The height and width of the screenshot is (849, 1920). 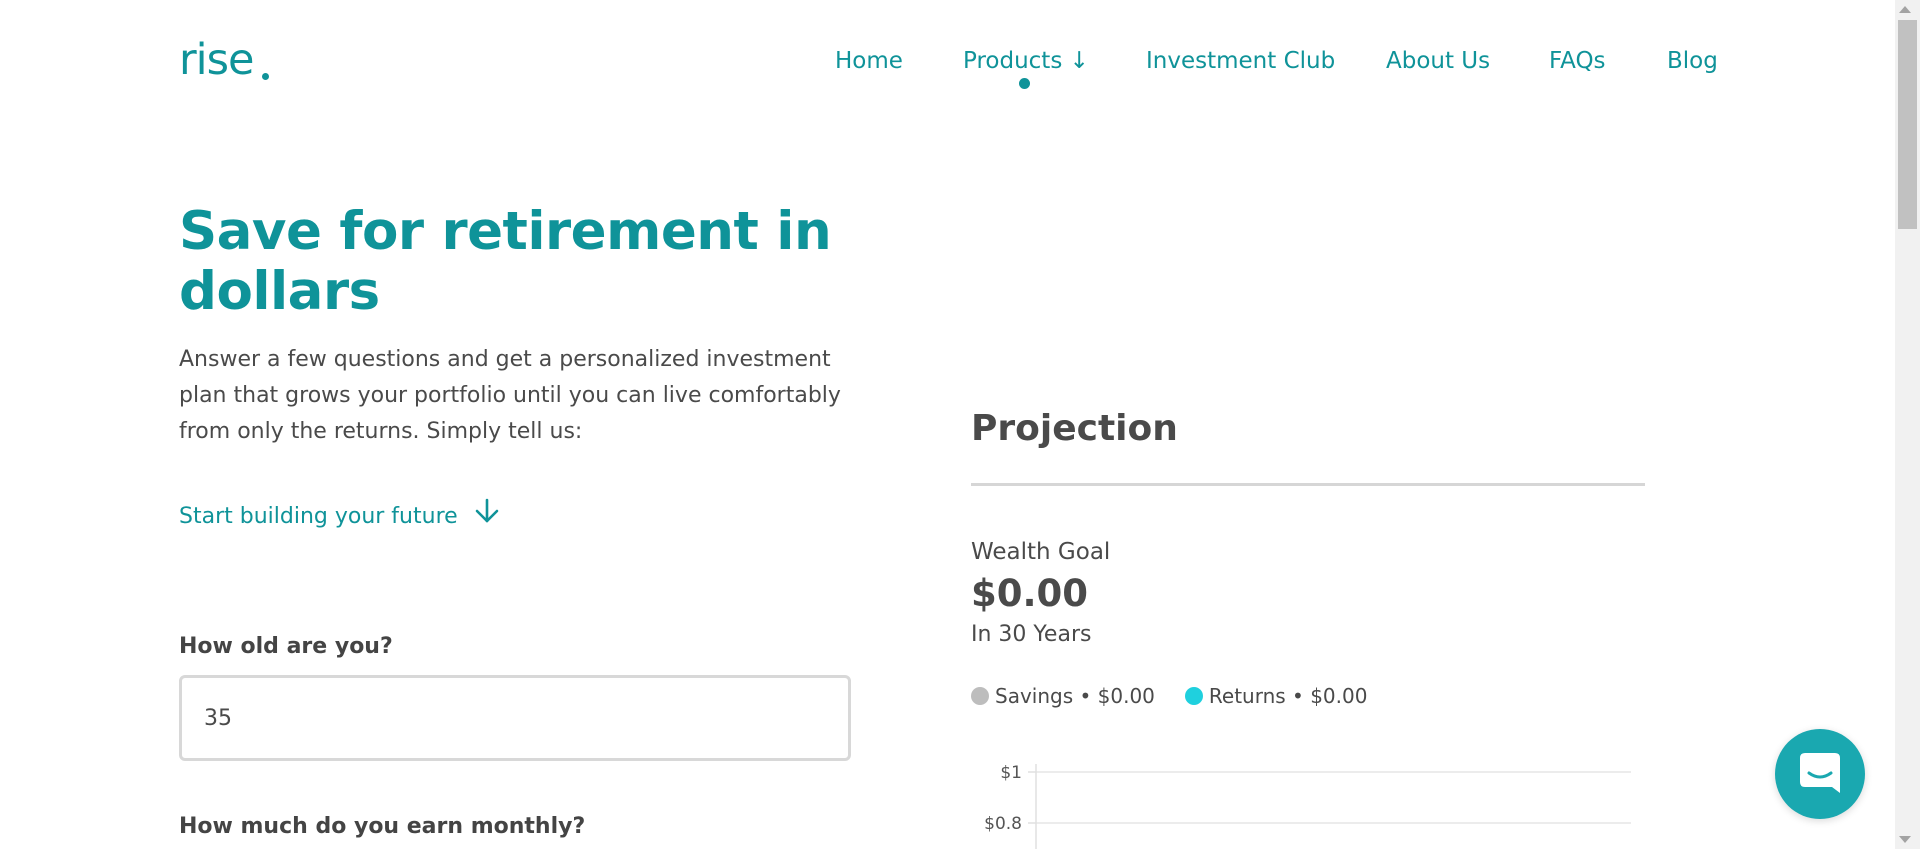 I want to click on nav-item-investment-club: Investment Club, so click(x=1240, y=61).